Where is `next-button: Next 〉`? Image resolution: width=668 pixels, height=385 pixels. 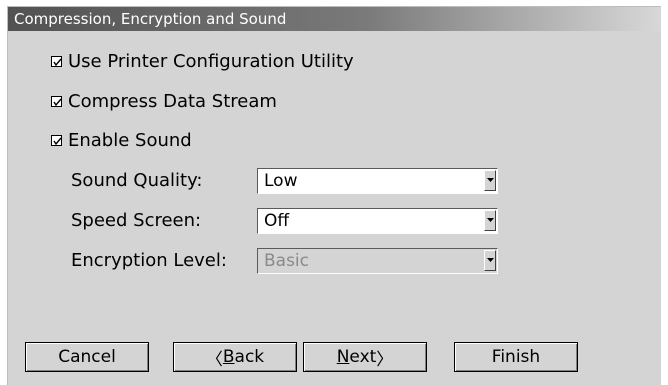
next-button: Next 〉 is located at coordinates (365, 357).